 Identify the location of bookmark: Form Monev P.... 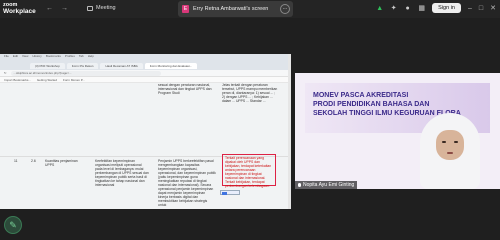
(74, 80).